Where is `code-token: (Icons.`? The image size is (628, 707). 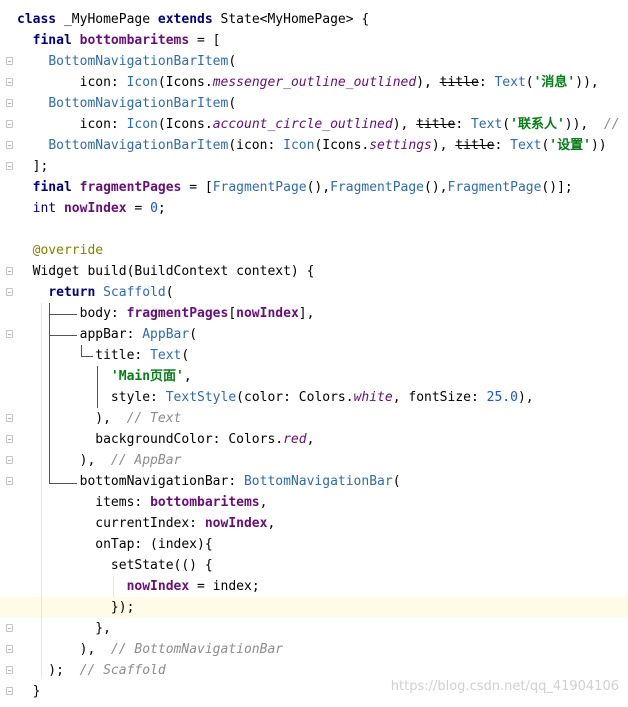 code-token: (Icons. is located at coordinates (342, 145).